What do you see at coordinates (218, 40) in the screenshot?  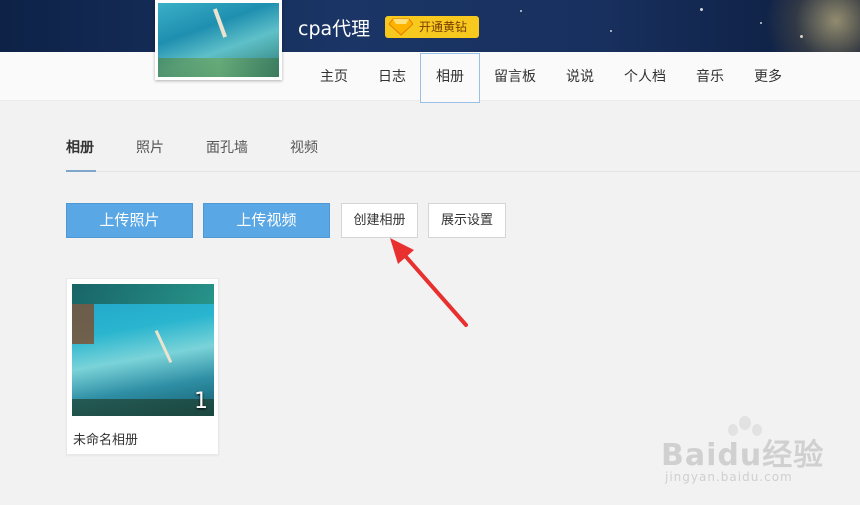 I see `avatar` at bounding box center [218, 40].